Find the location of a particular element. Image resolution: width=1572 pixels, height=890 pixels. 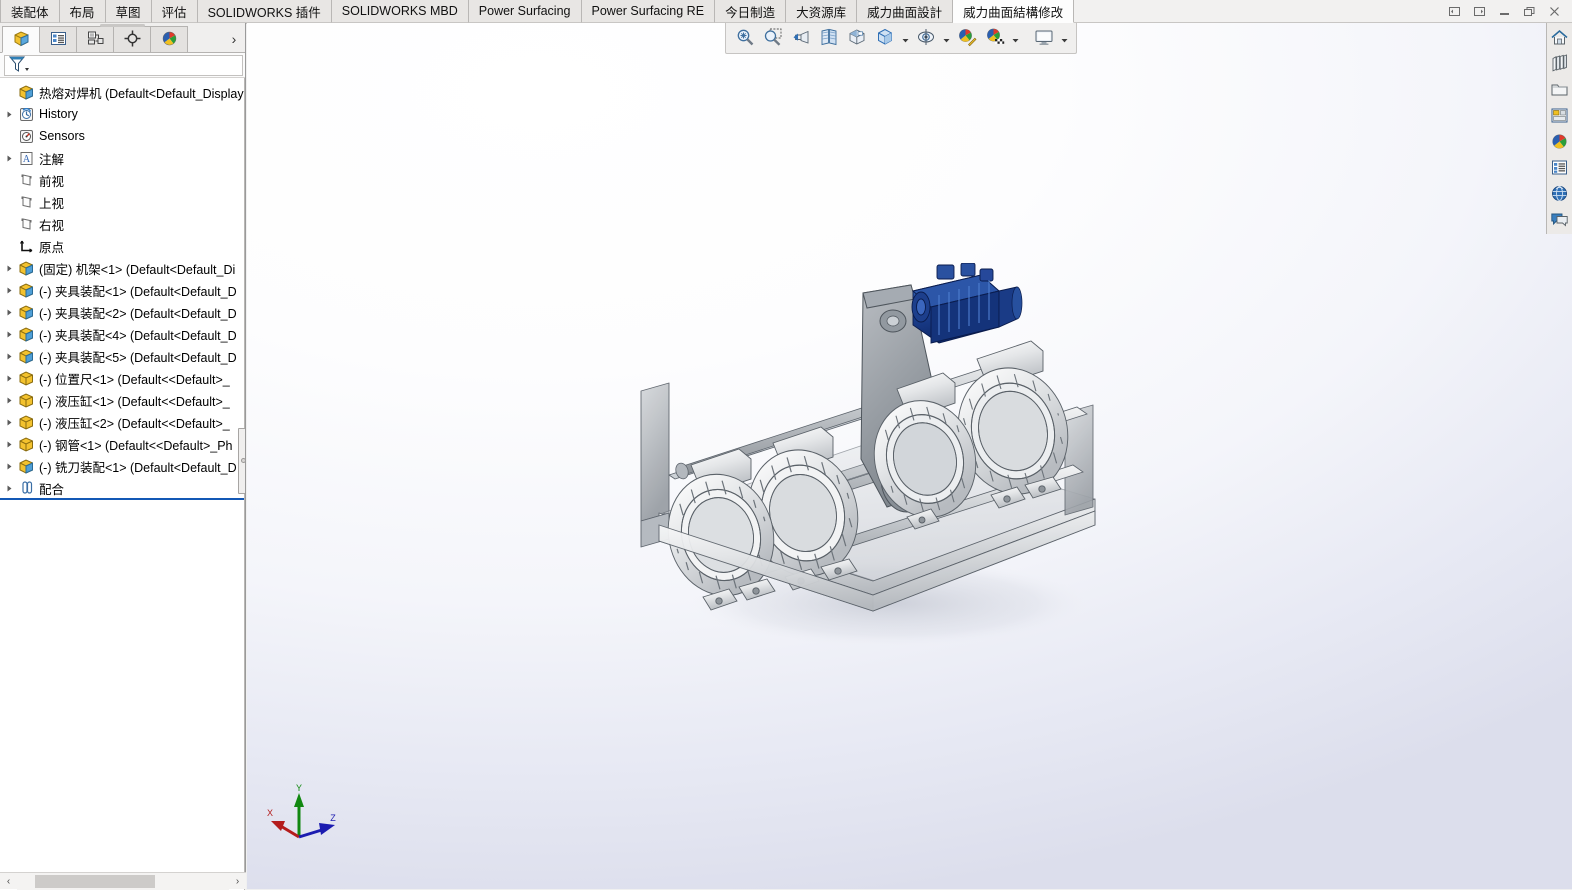

design-library-icon is located at coordinates (1559, 64).